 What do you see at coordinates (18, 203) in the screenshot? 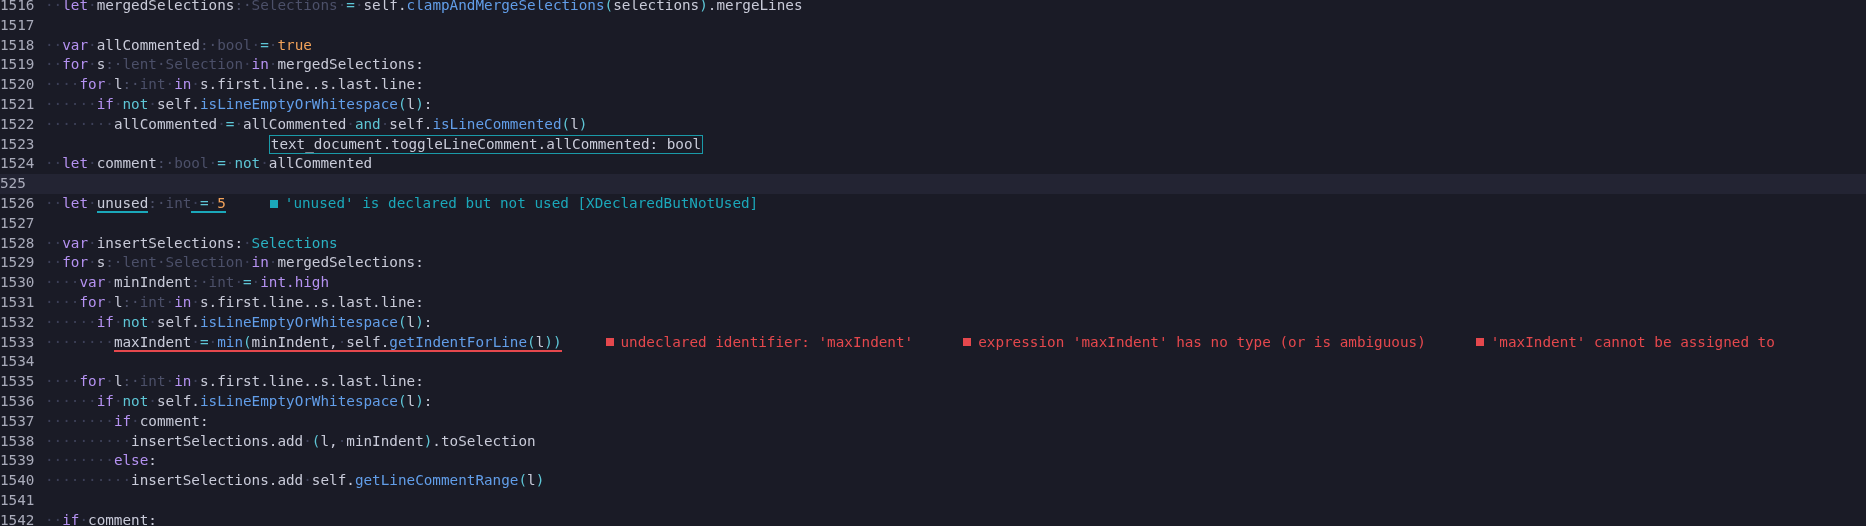
I see `line-number: 1526` at bounding box center [18, 203].